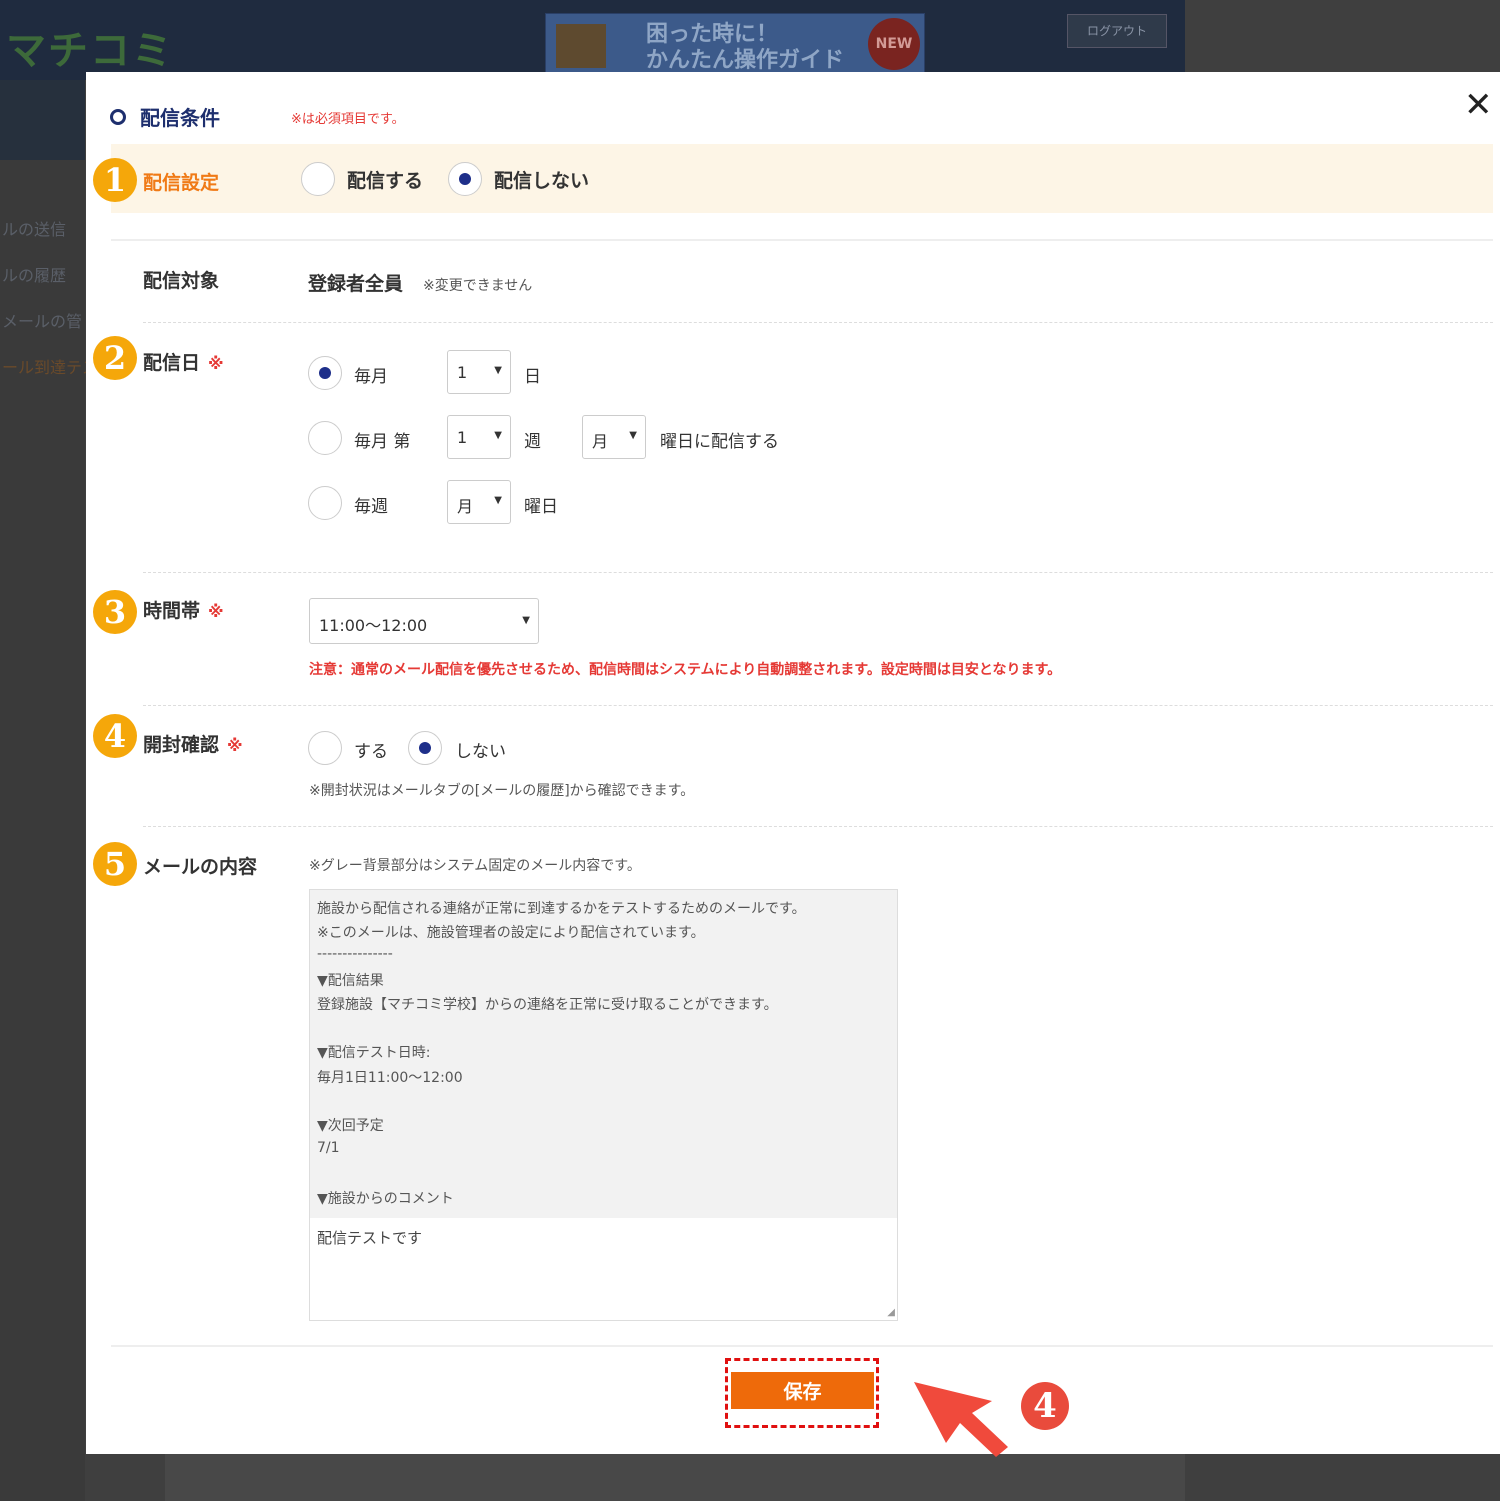 The height and width of the screenshot is (1501, 1500). Describe the element at coordinates (371, 507) in the screenshot. I see `radio-weekly-label: 毎週` at that location.